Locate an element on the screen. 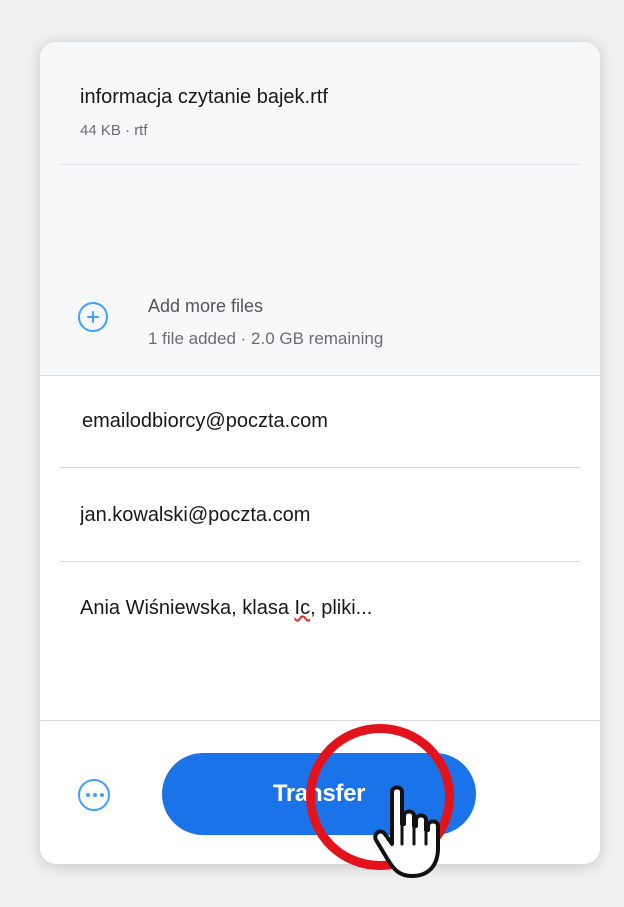 Image resolution: width=624 pixels, height=907 pixels. add-files-title: Add more files is located at coordinates (206, 306).